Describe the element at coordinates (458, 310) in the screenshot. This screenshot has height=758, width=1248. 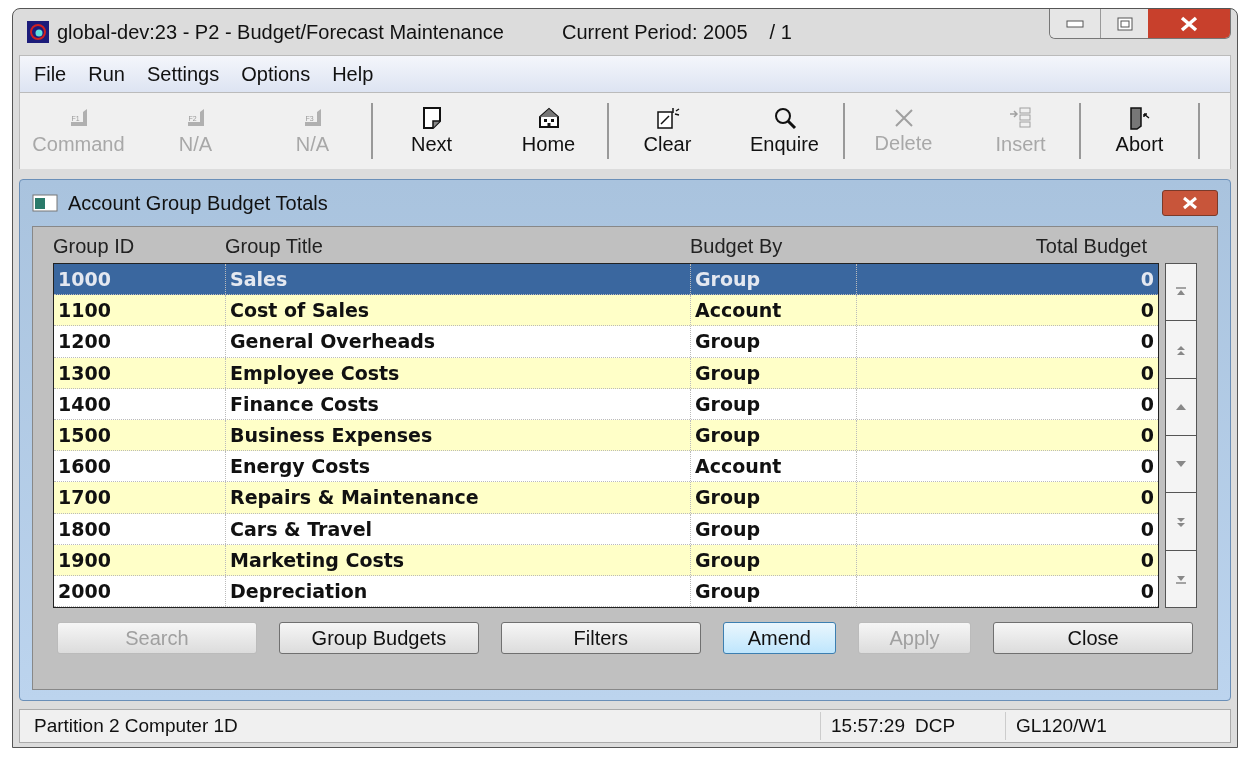
I see `table-cell: Cost of Sales` at that location.